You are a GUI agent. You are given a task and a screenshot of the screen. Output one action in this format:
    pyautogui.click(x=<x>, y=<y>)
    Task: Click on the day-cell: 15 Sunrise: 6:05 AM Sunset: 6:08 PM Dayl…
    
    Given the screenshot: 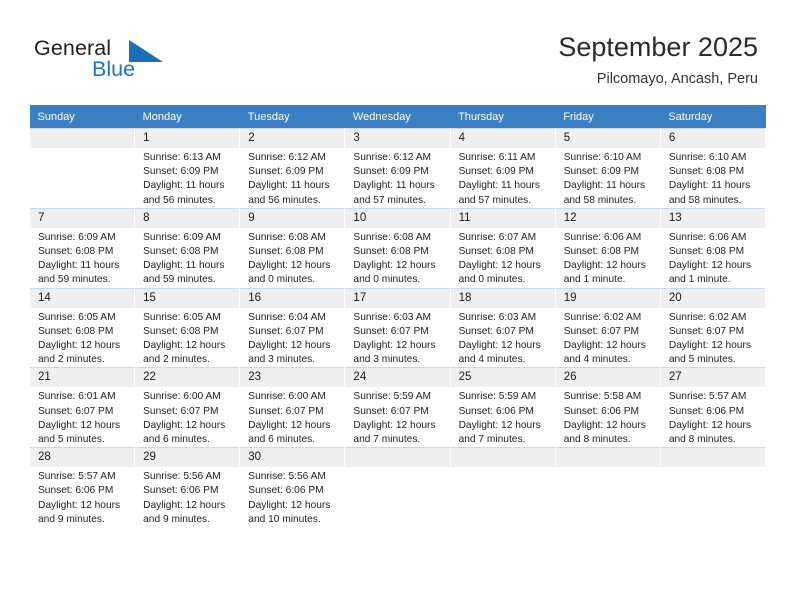 What is the action you would take?
    pyautogui.click(x=187, y=327)
    